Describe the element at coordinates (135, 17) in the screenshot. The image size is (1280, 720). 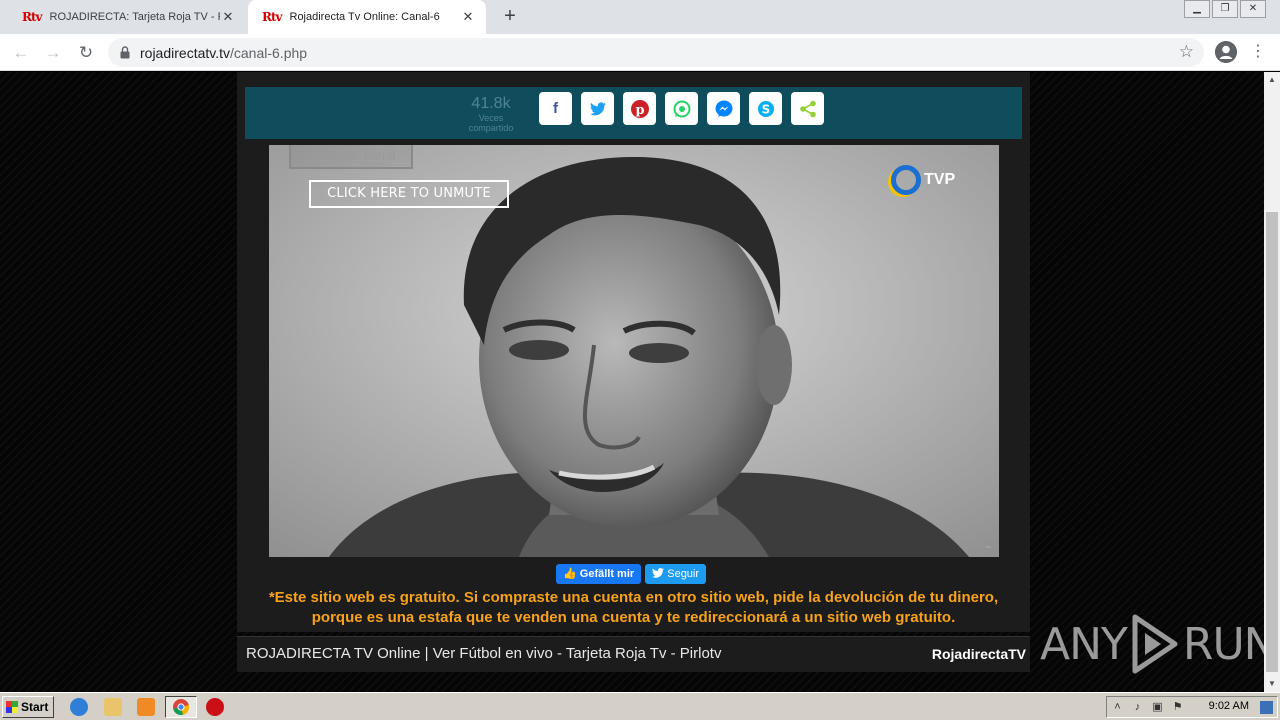
I see `tab-title: ROJADIRECTA: Tarjeta Roja TV - Pir` at that location.